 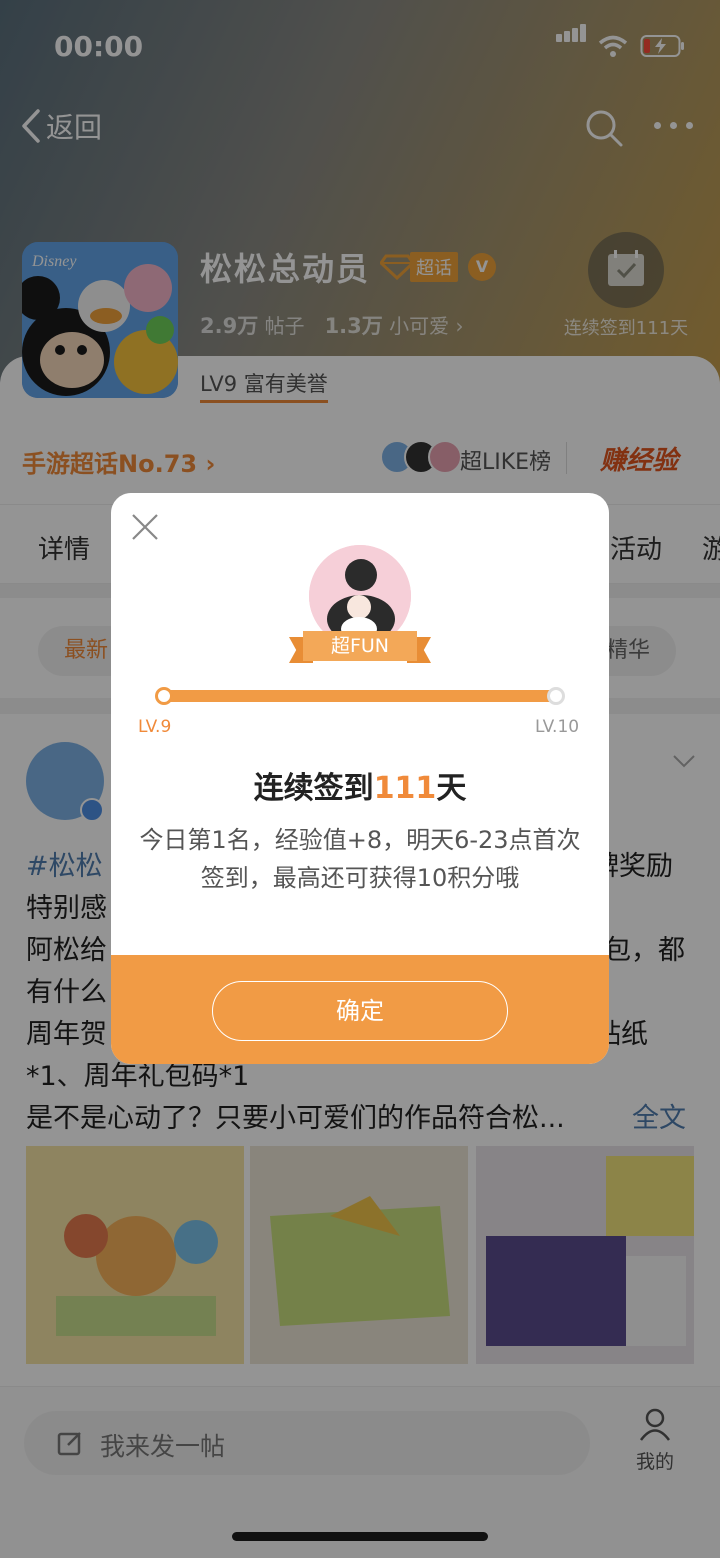 What do you see at coordinates (557, 727) in the screenshot?
I see `level-to: LV.10` at bounding box center [557, 727].